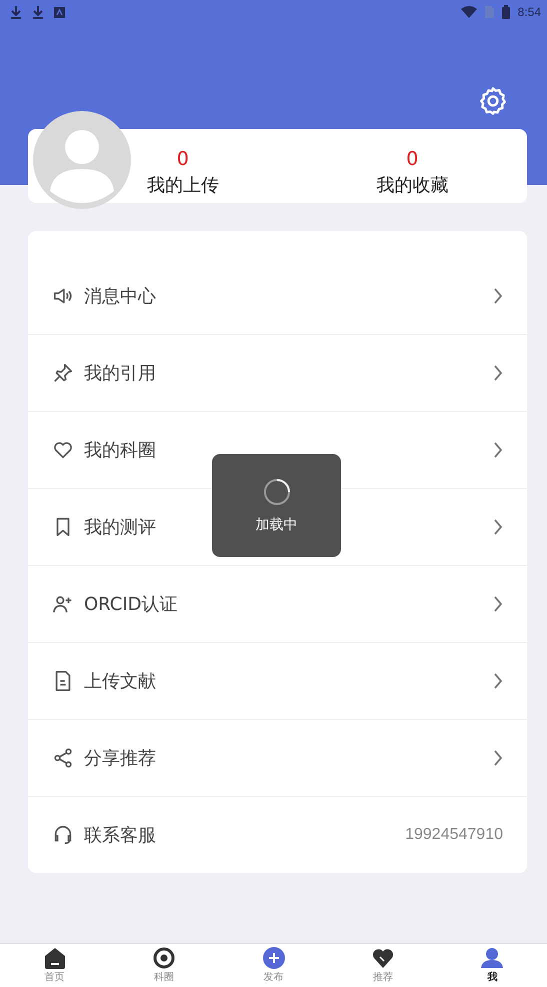 Image resolution: width=547 pixels, height=987 pixels. What do you see at coordinates (182, 186) in the screenshot?
I see `stat-label: 我的上传` at bounding box center [182, 186].